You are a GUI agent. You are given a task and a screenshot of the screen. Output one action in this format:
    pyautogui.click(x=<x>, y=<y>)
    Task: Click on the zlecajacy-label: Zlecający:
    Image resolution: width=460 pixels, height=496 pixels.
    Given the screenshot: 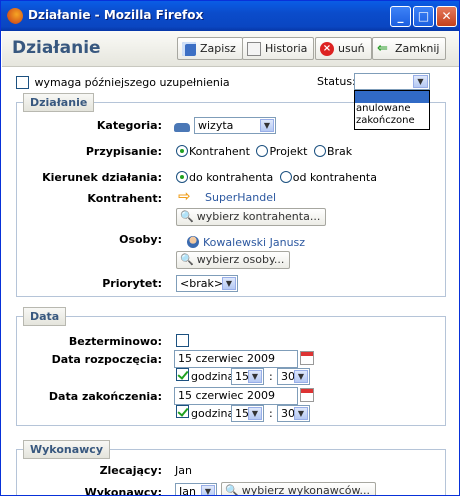 What is the action you would take?
    pyautogui.click(x=130, y=470)
    